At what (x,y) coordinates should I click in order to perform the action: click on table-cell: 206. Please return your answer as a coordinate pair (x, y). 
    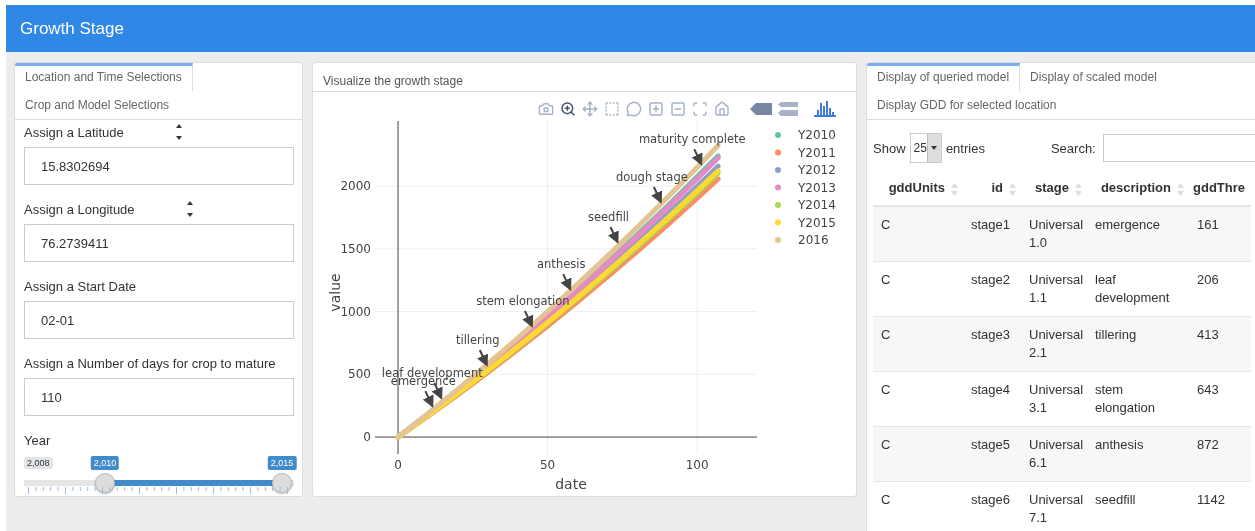
    Looking at the image, I should click on (1220, 289).